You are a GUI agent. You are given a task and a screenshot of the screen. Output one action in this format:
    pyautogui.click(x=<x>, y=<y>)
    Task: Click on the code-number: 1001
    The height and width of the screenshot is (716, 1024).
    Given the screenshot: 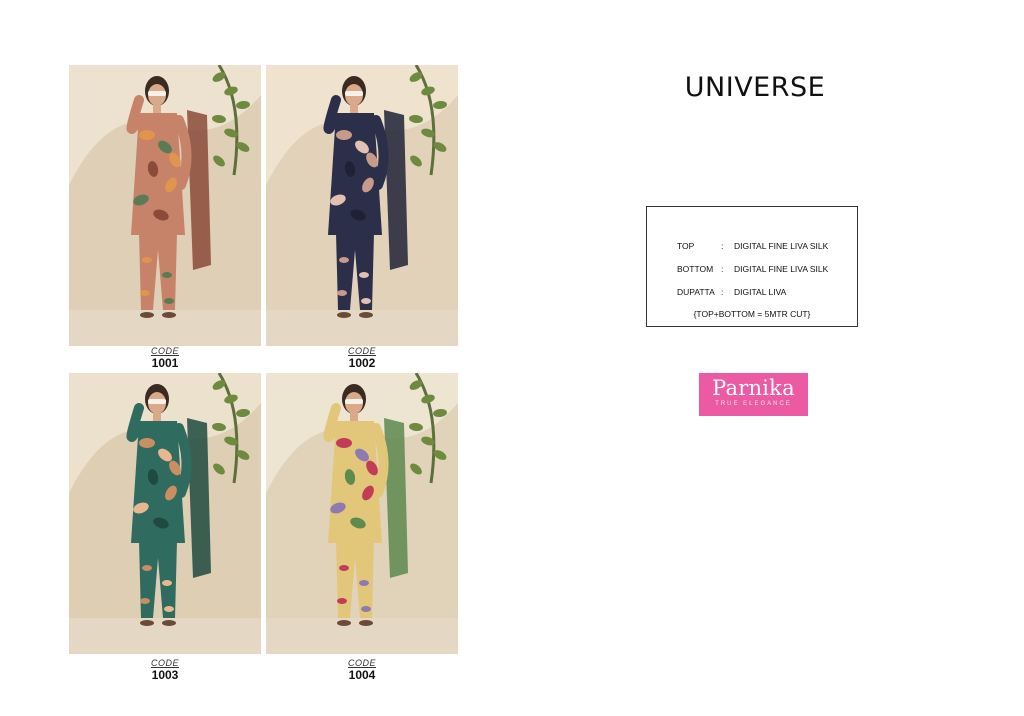 What is the action you would take?
    pyautogui.click(x=165, y=363)
    